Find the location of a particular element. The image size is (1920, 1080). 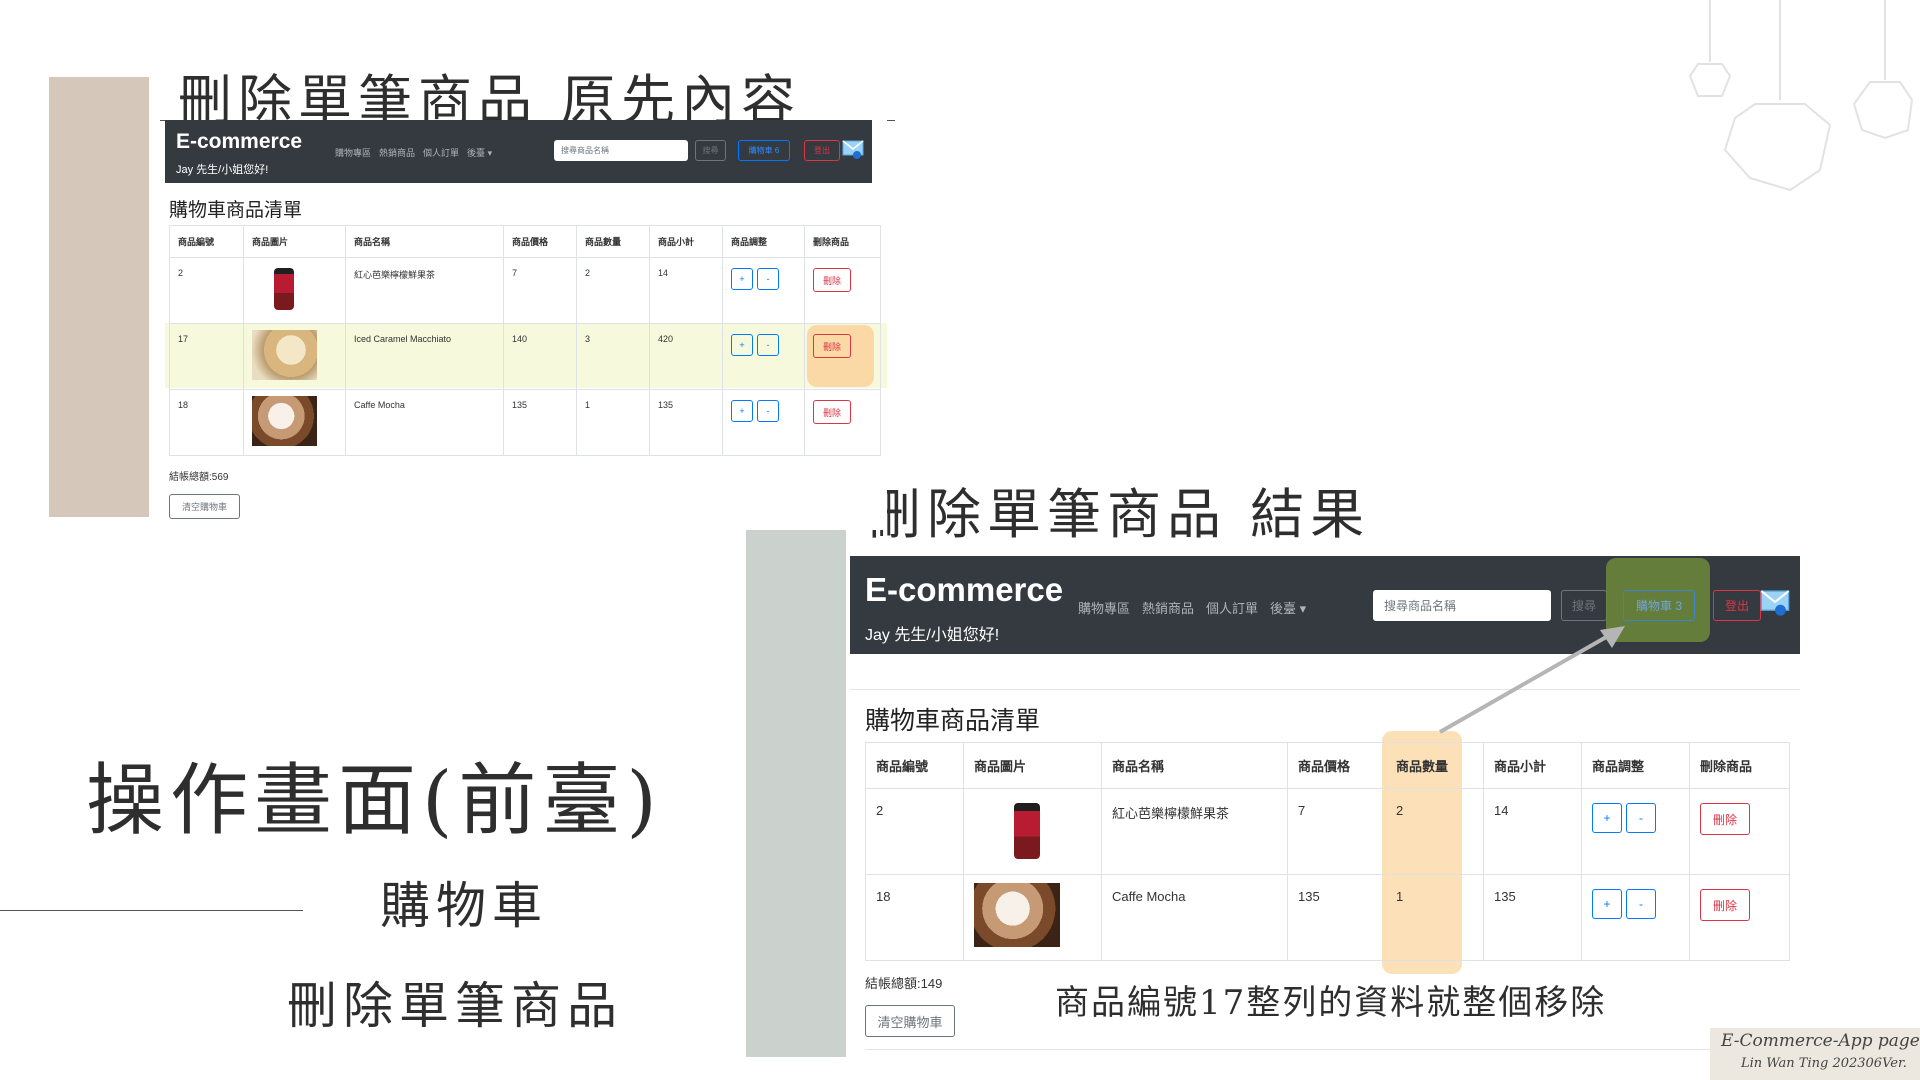

col-header: 商品價格 is located at coordinates (540, 241).